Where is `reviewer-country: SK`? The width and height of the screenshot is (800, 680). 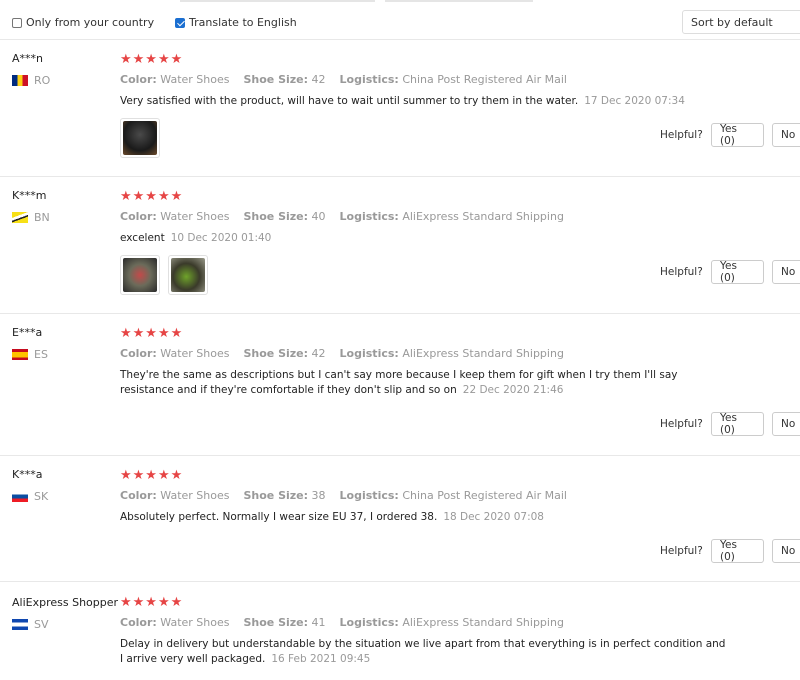
reviewer-country: SK is located at coordinates (30, 496).